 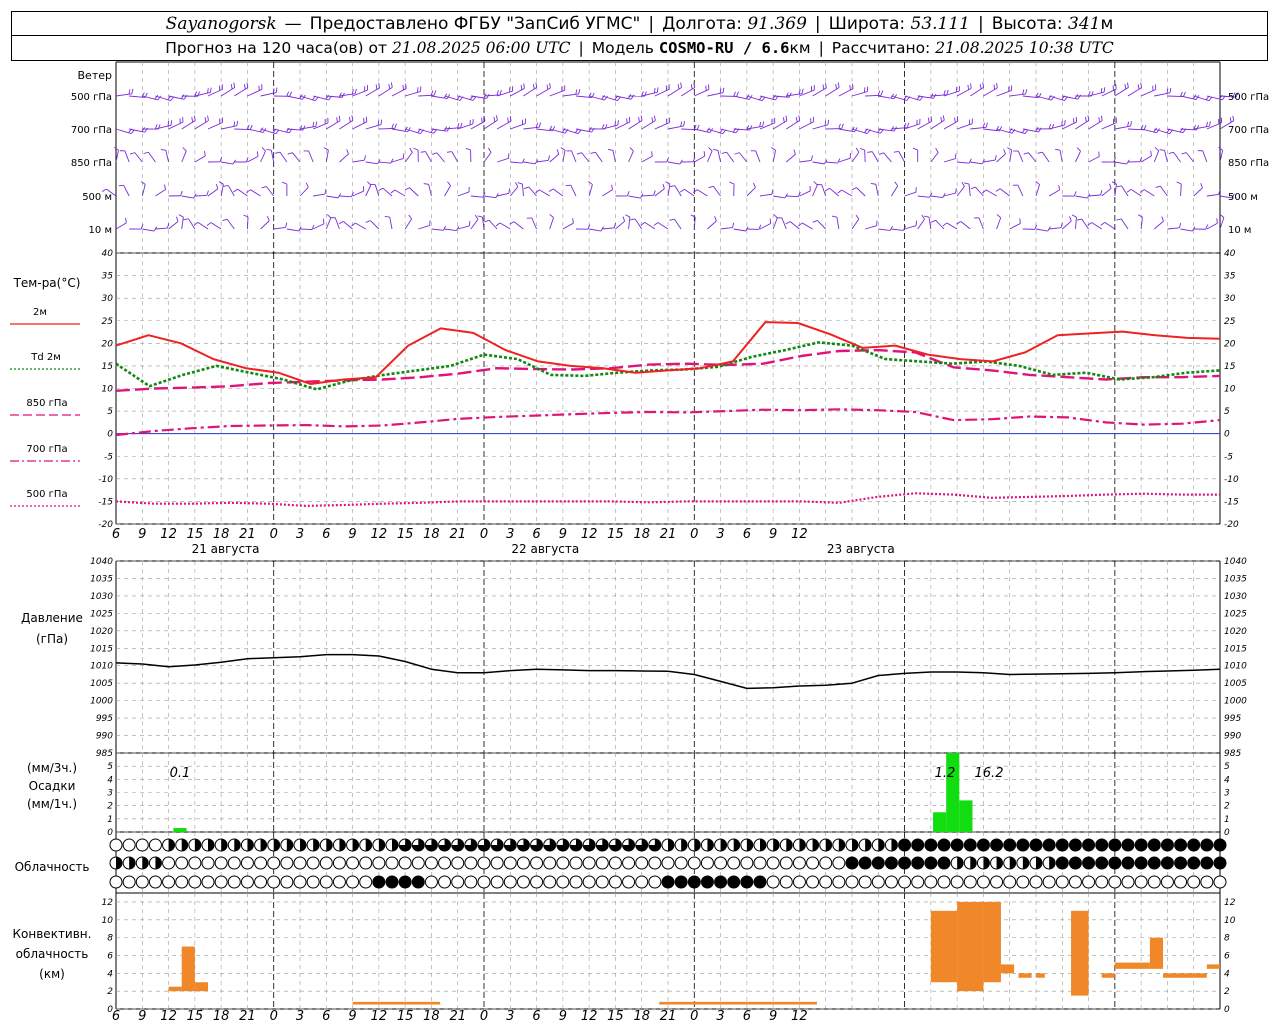 I want to click on temperature-tick-left: 5, so click(x=110, y=412).